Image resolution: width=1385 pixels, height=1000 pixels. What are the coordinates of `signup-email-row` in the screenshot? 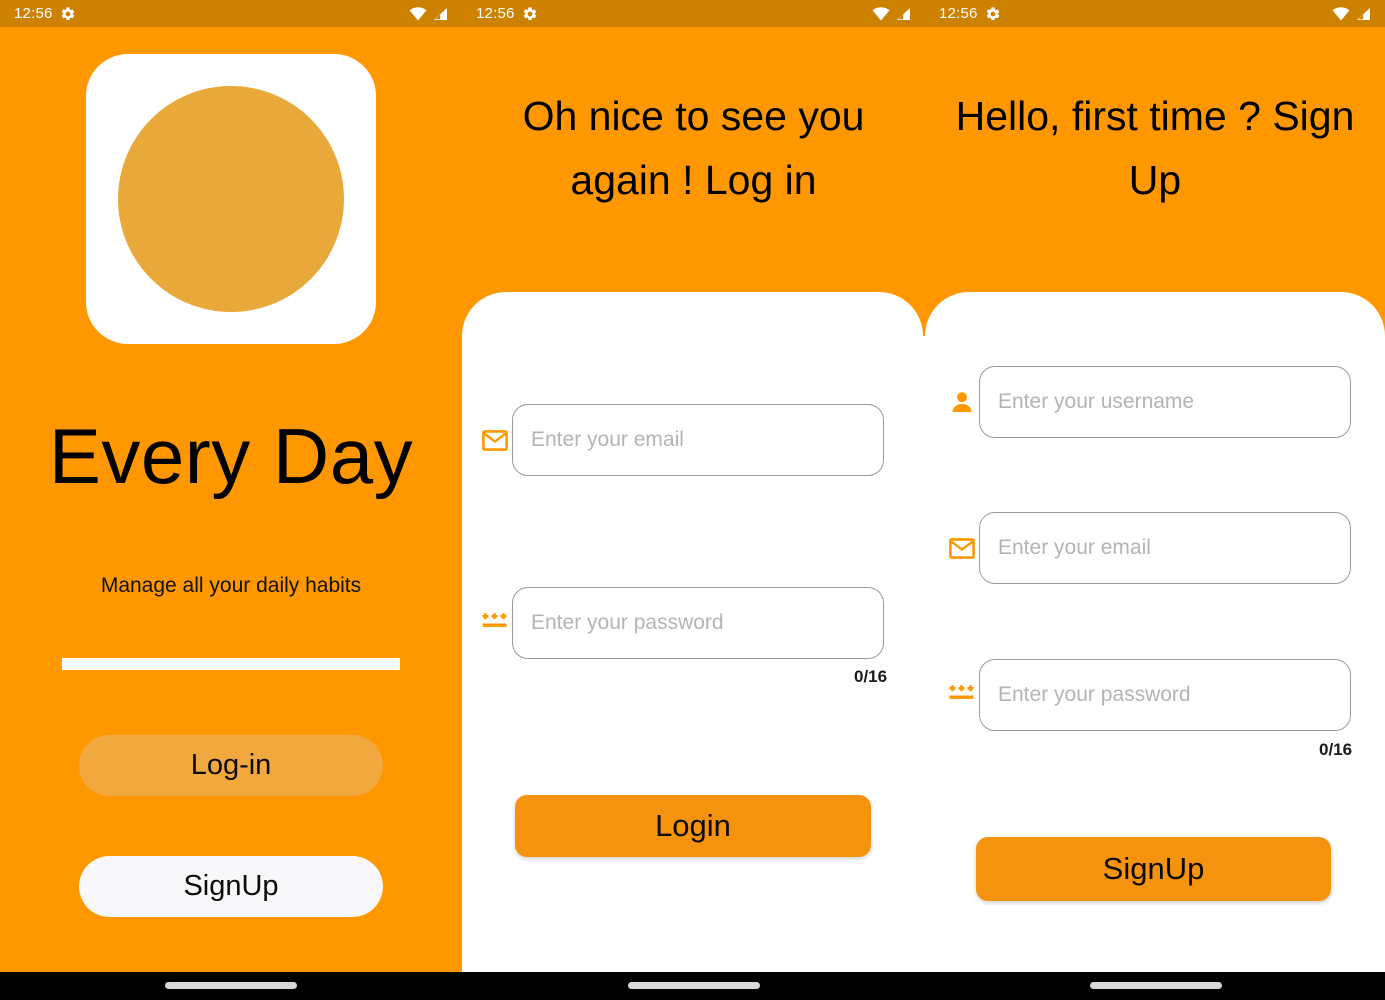 It's located at (1148, 548).